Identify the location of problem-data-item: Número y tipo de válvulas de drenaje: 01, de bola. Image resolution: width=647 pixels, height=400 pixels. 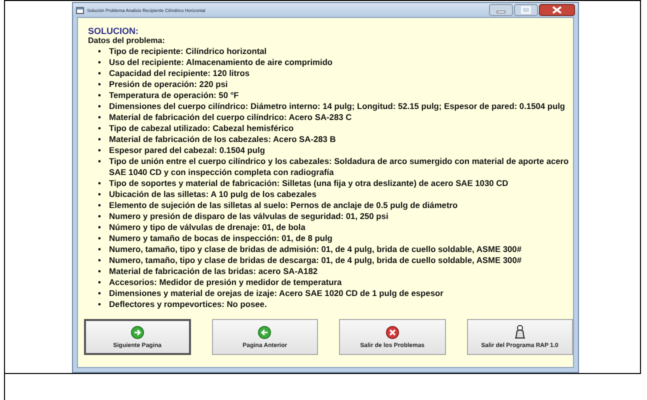
(207, 227).